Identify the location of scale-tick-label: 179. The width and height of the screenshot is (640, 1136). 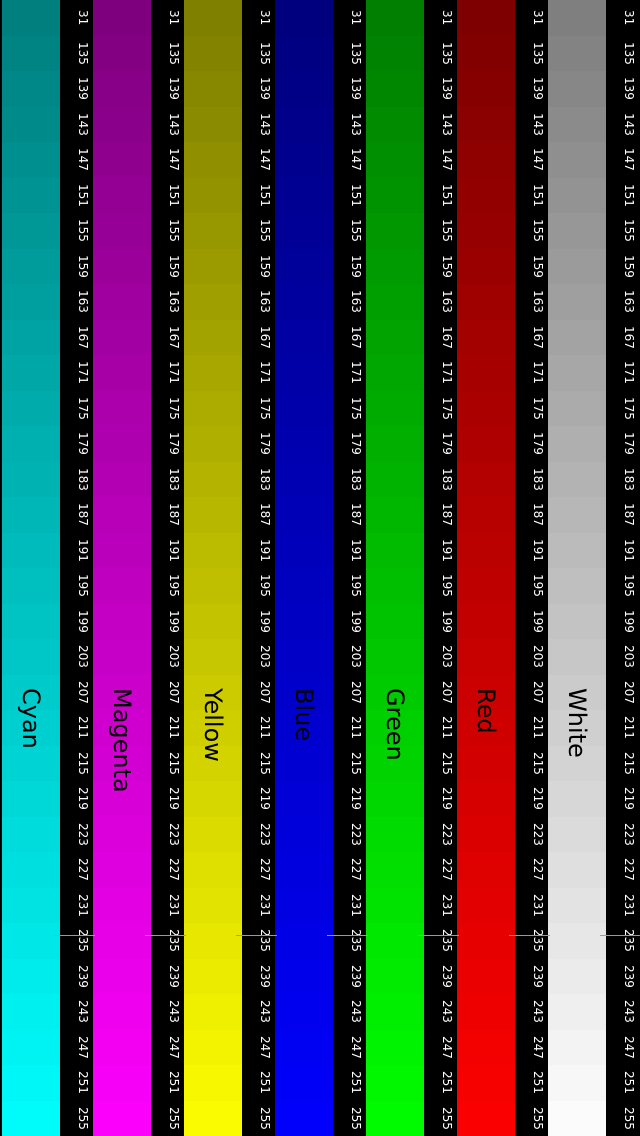
(538, 444).